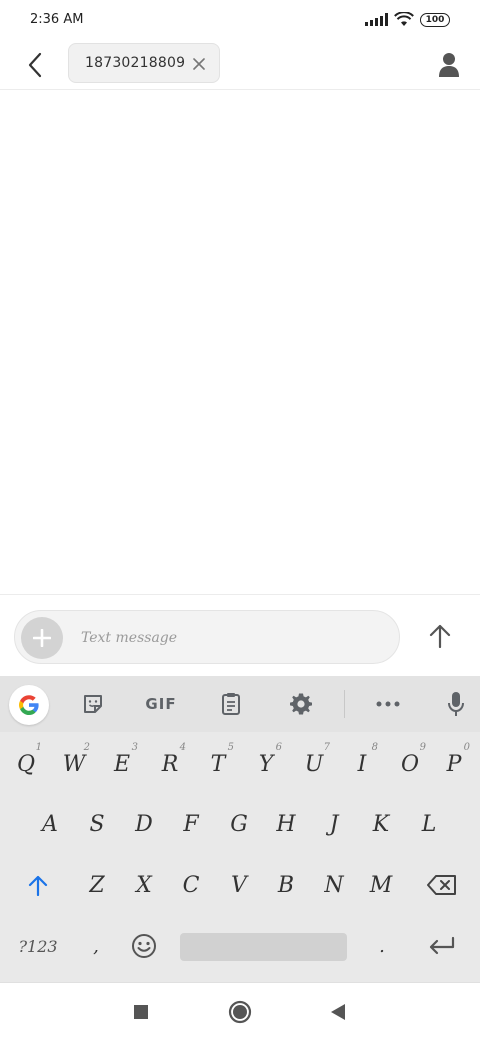 The image size is (480, 1040). I want to click on shift-arrow-icon, so click(38, 885).